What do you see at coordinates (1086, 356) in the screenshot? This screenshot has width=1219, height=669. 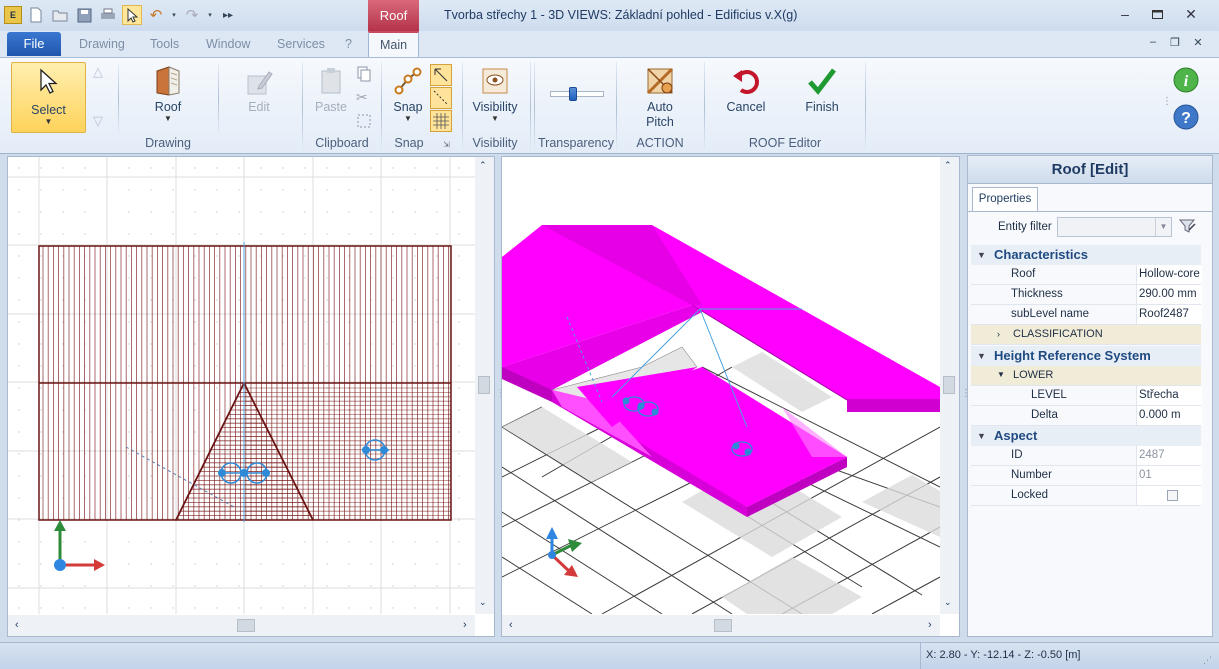 I see `category-height-reference: ▼ Height Reference System` at bounding box center [1086, 356].